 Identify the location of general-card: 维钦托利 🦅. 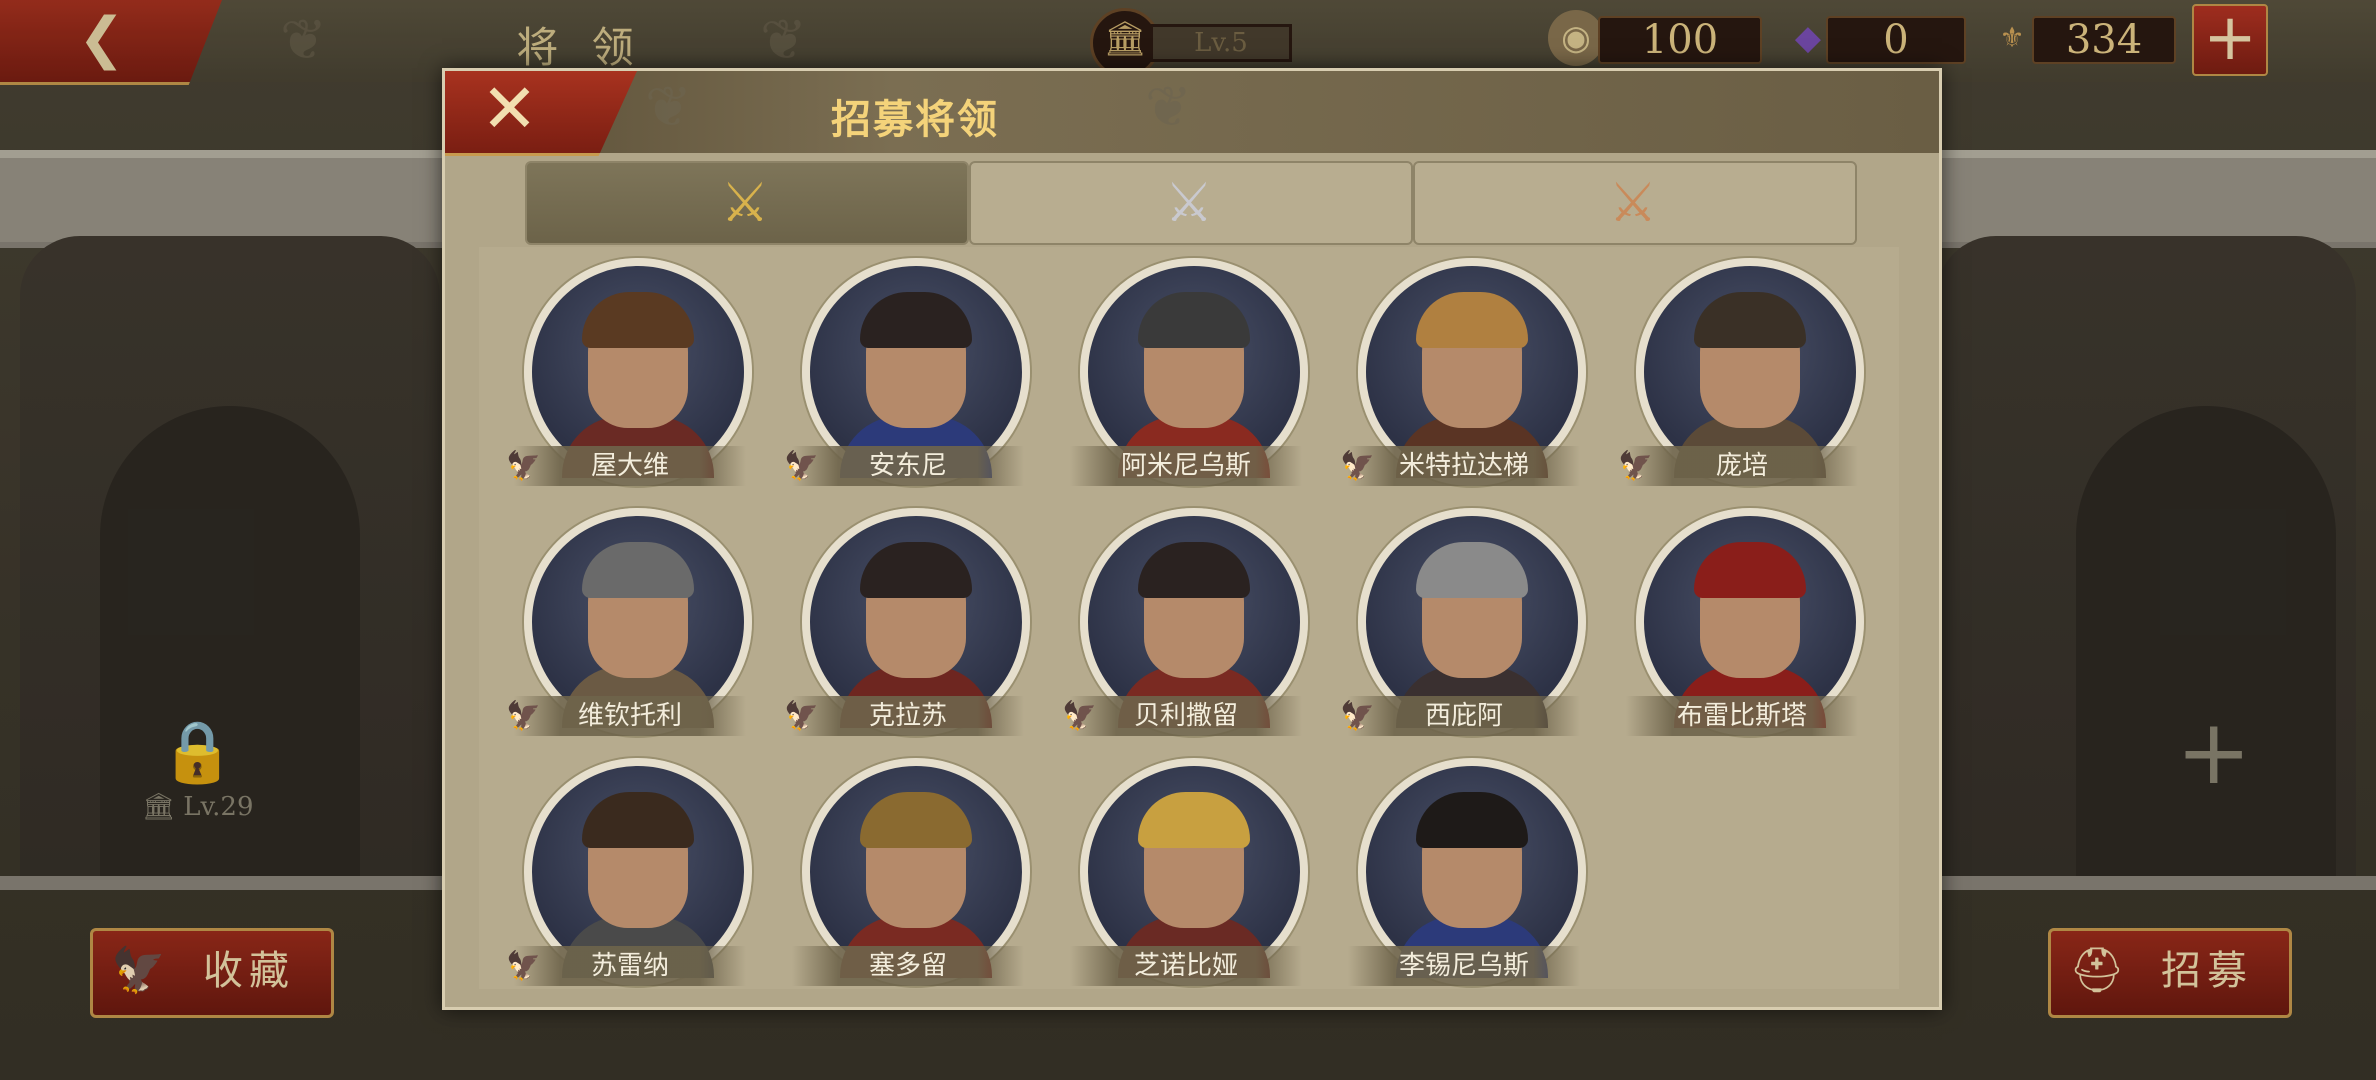
(630, 626).